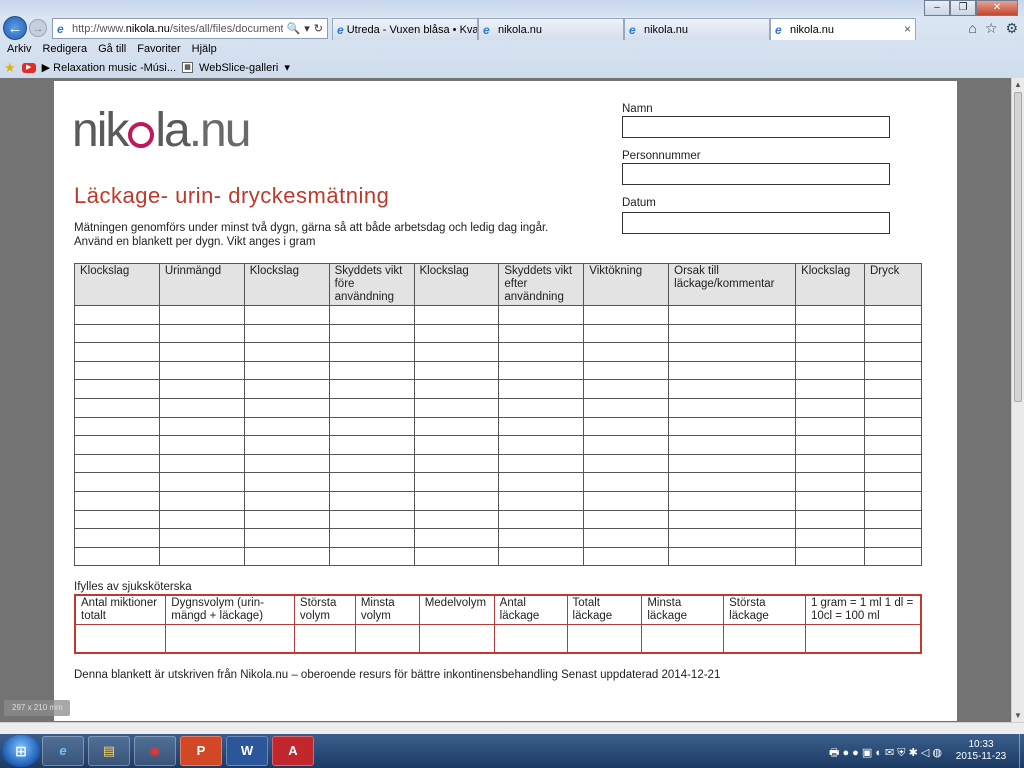  Describe the element at coordinates (318, 28) in the screenshot. I see `refresh-icon: ↻` at that location.